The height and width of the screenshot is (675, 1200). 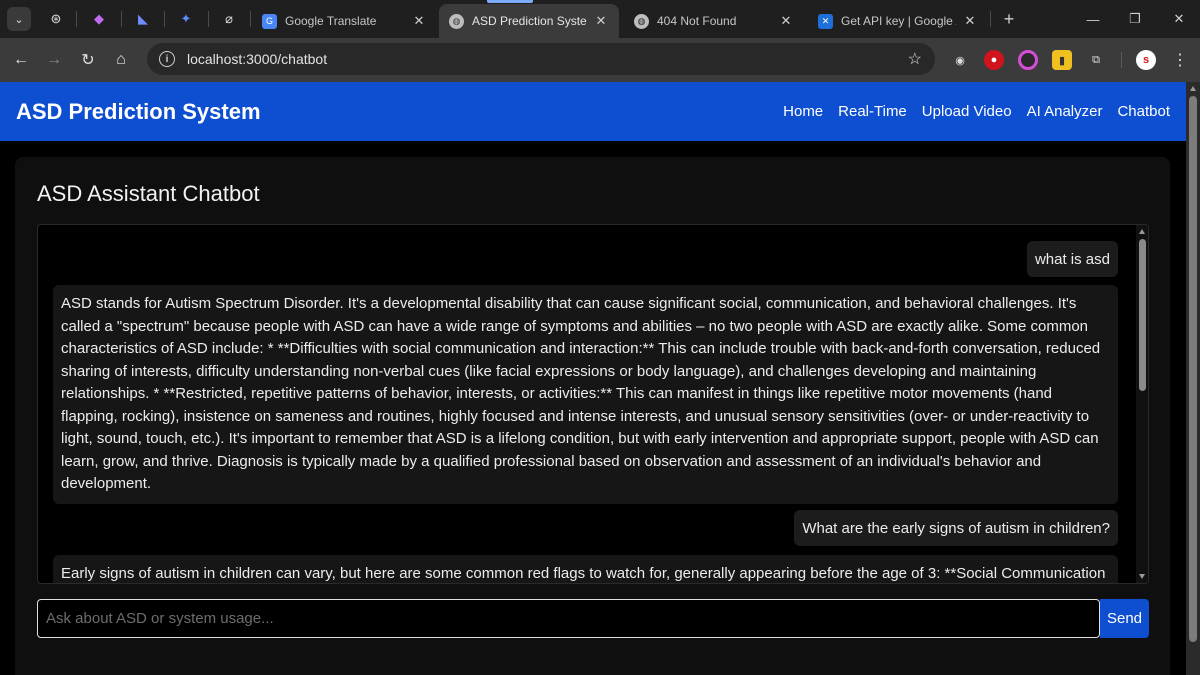 What do you see at coordinates (1143, 111) in the screenshot?
I see `nav-link-chatbot: Chatbot` at bounding box center [1143, 111].